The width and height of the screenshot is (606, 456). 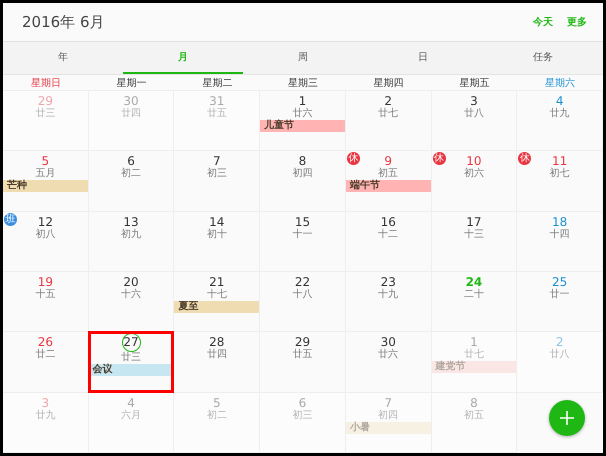 I want to click on day-number: 30, so click(x=131, y=101).